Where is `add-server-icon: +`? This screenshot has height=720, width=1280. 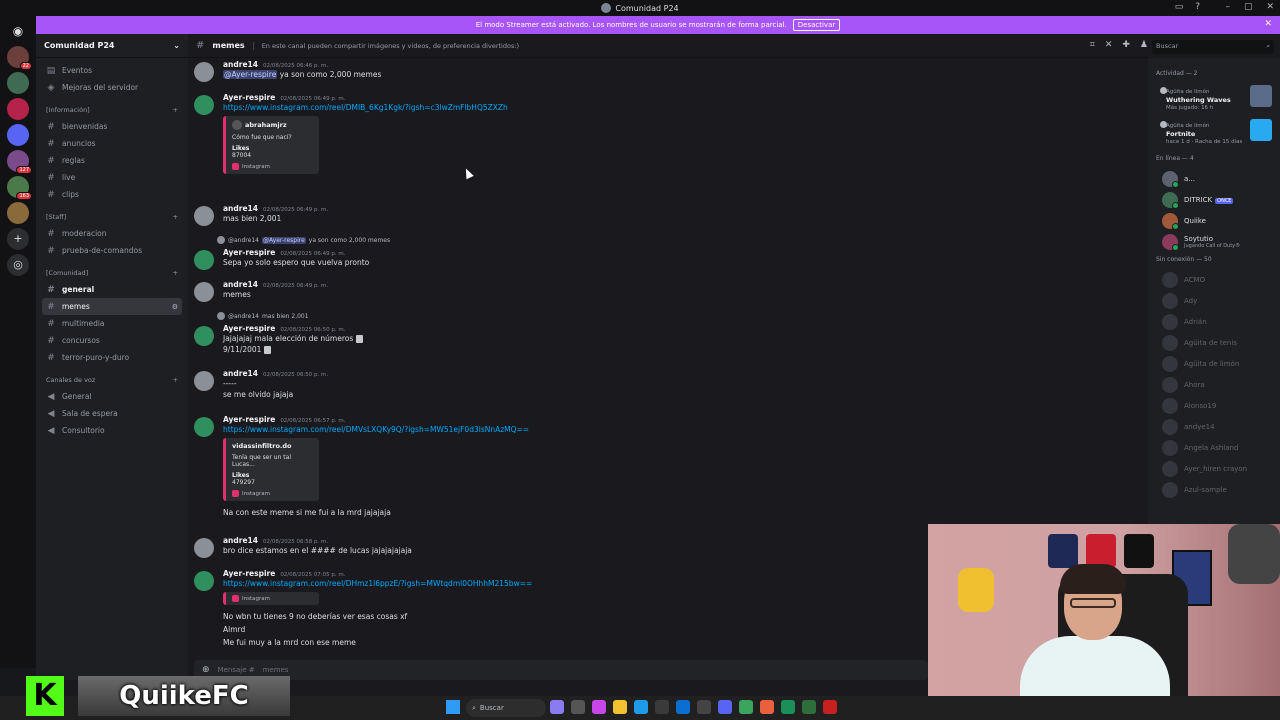 add-server-icon: + is located at coordinates (18, 239).